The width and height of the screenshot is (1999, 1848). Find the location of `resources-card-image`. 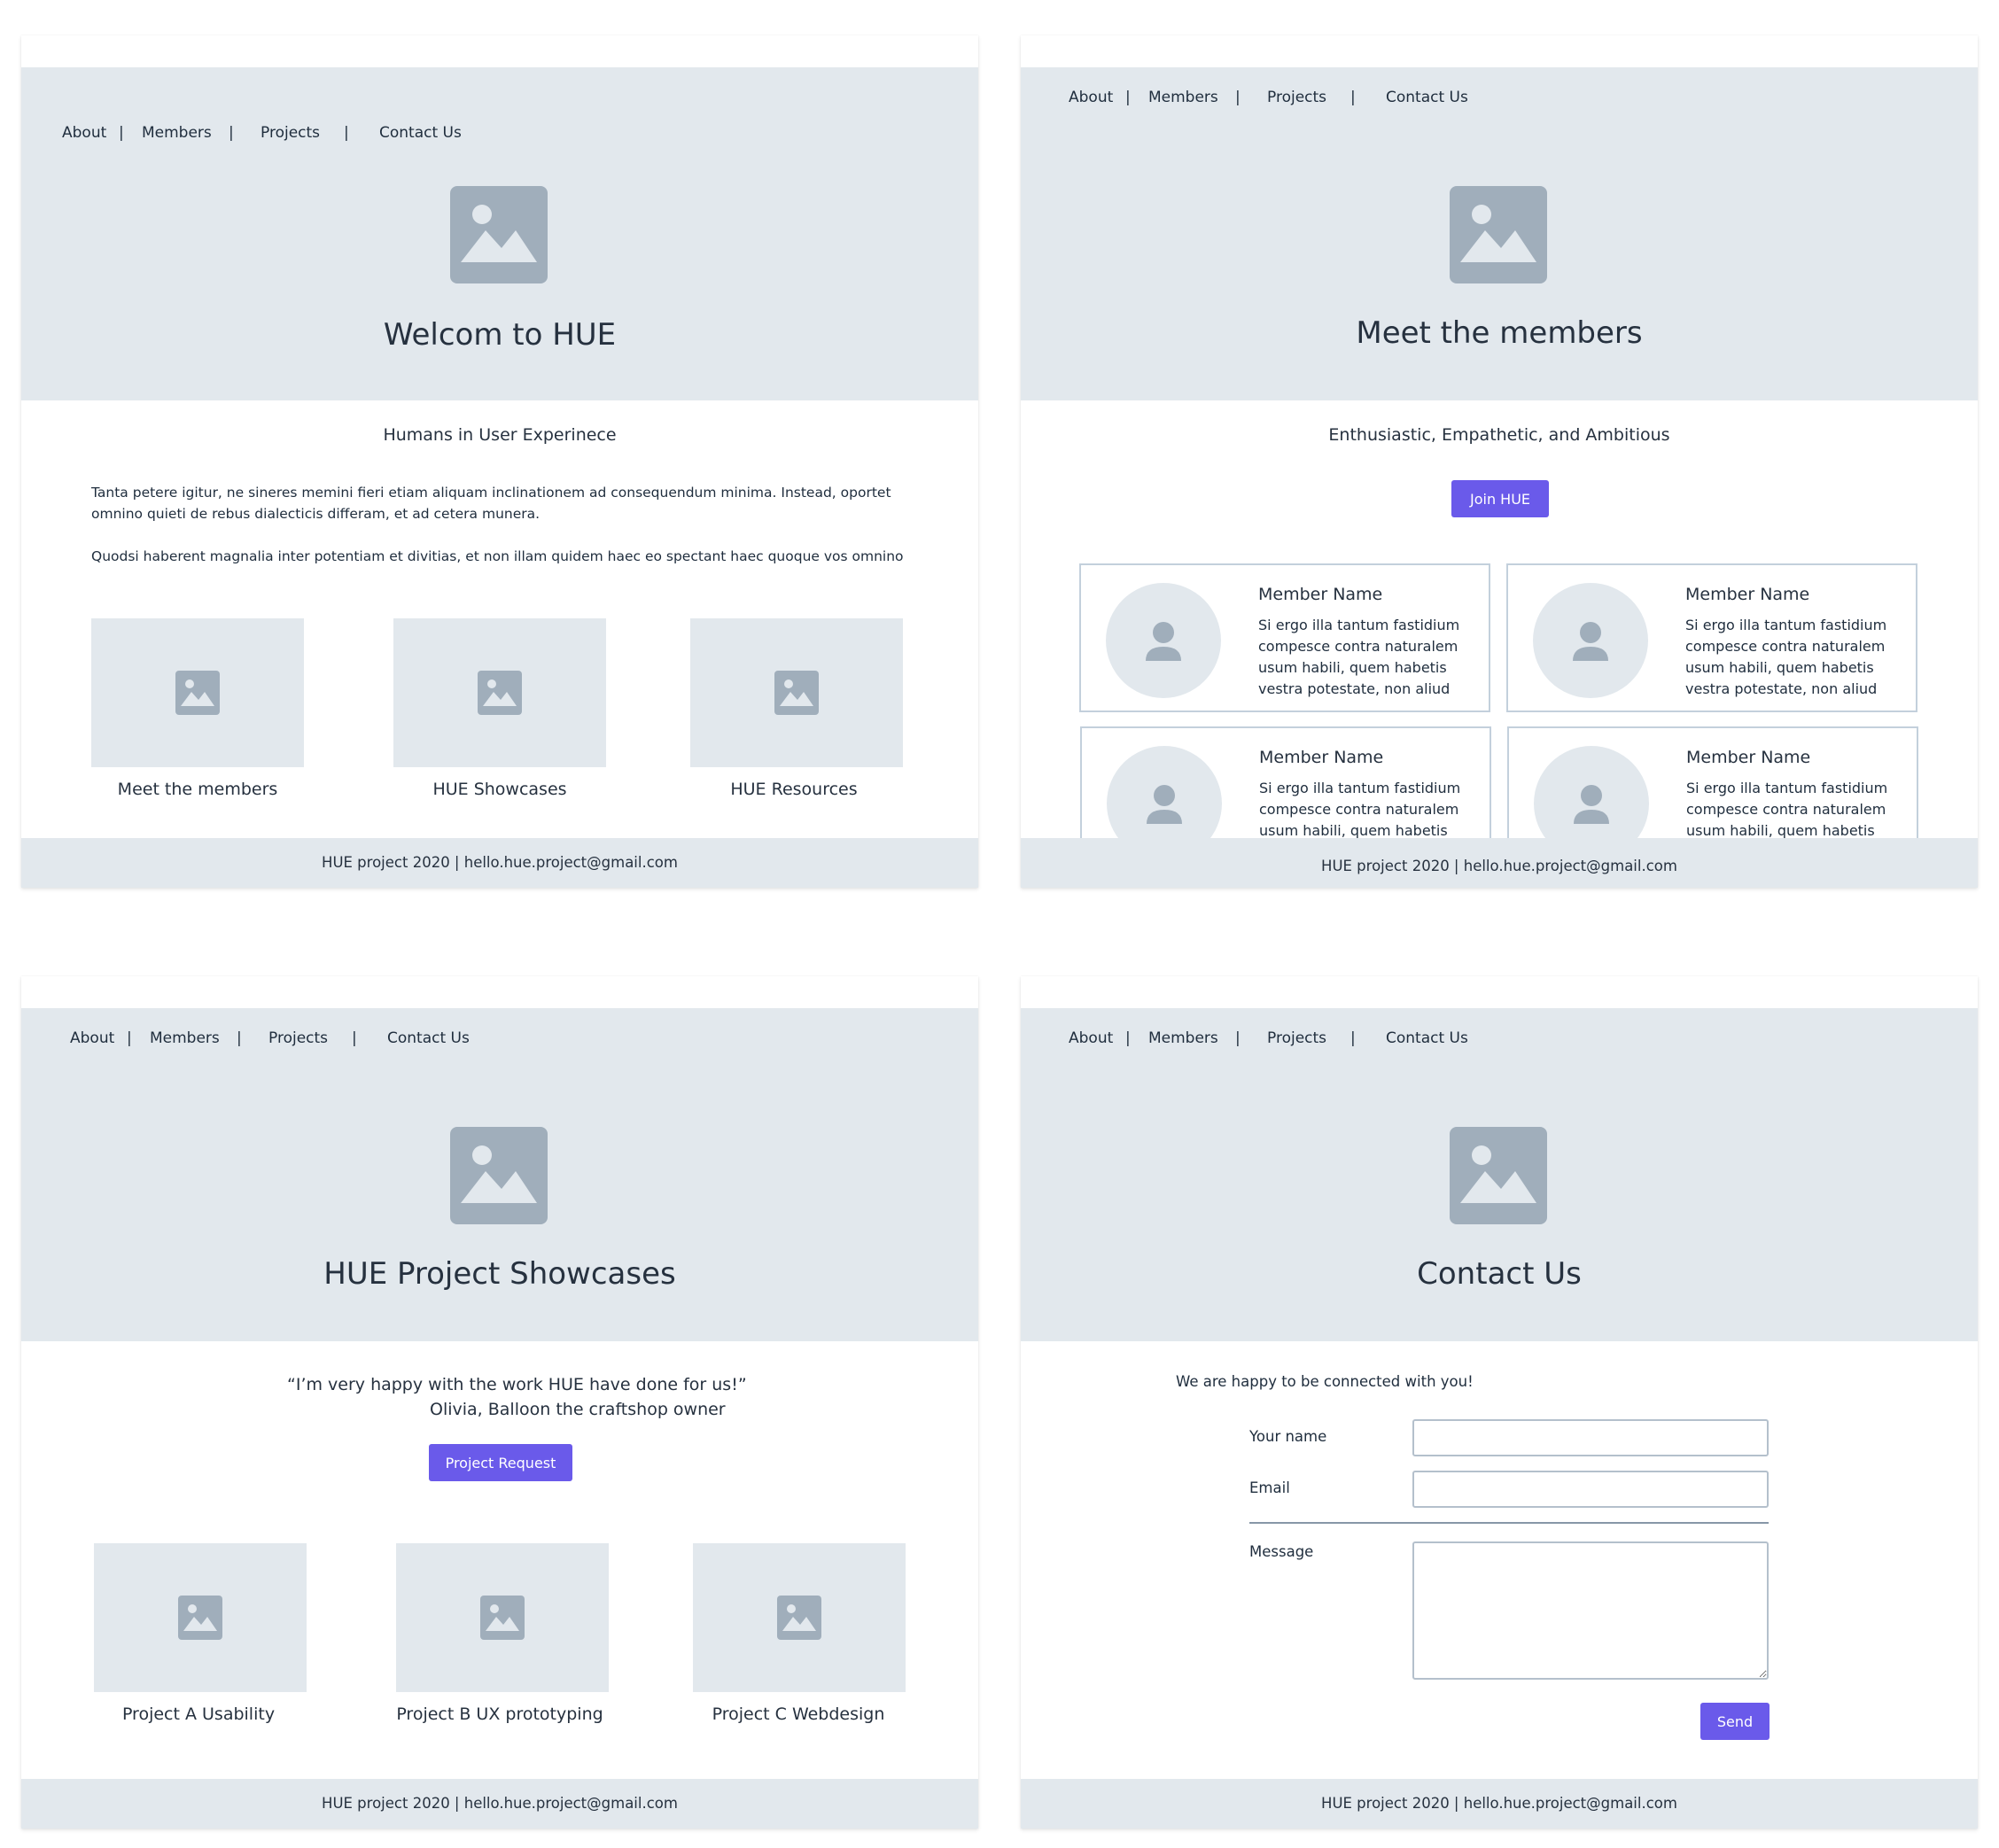

resources-card-image is located at coordinates (796, 693).